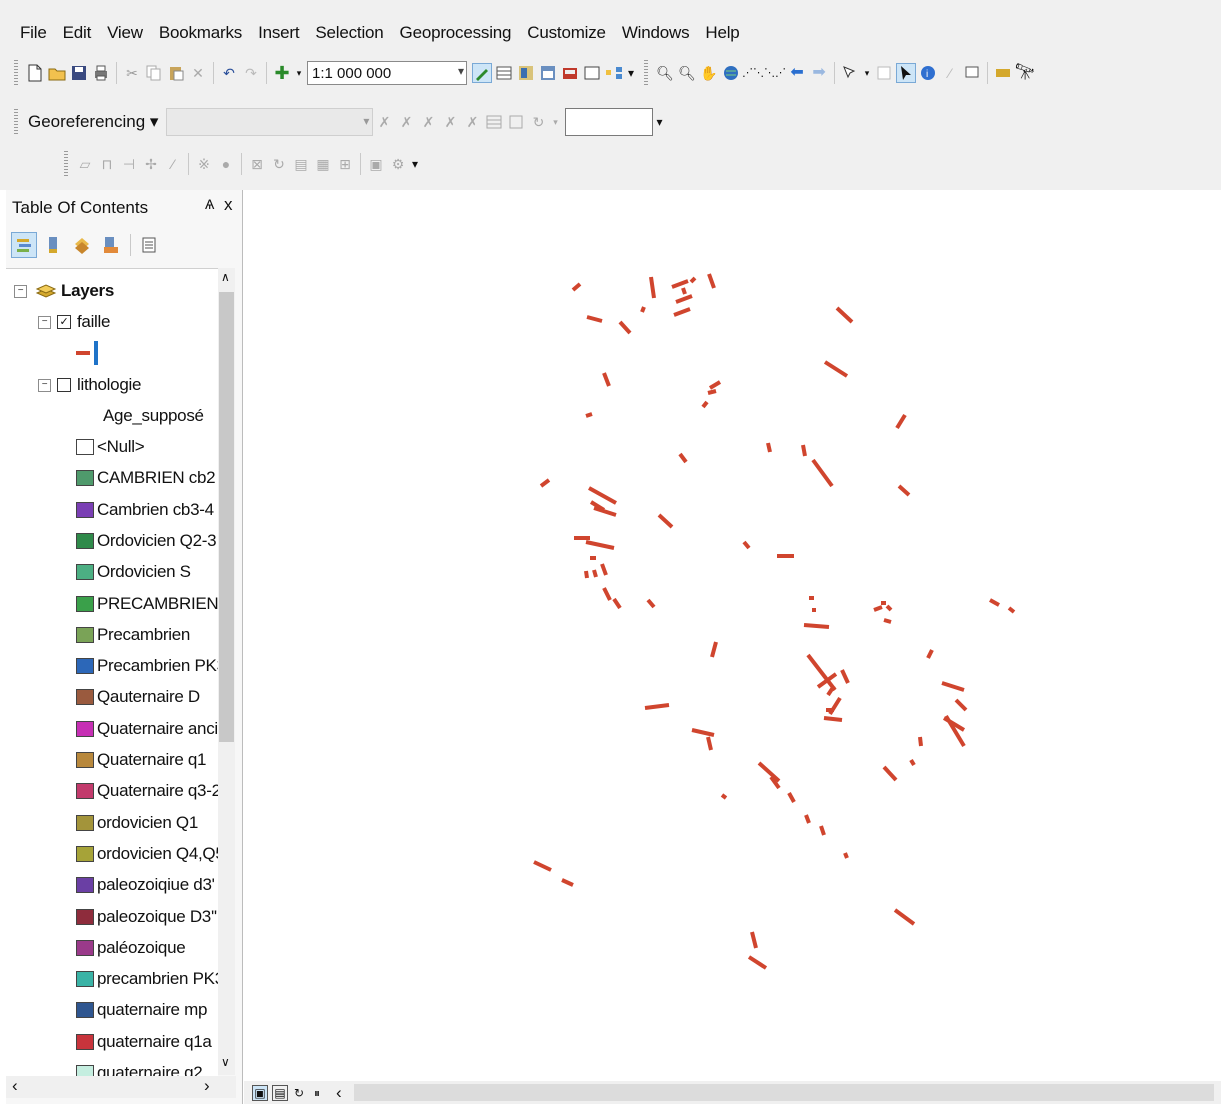 This screenshot has height=1104, width=1221. What do you see at coordinates (226, 517) in the screenshot?
I see `scrollbar-thumb` at bounding box center [226, 517].